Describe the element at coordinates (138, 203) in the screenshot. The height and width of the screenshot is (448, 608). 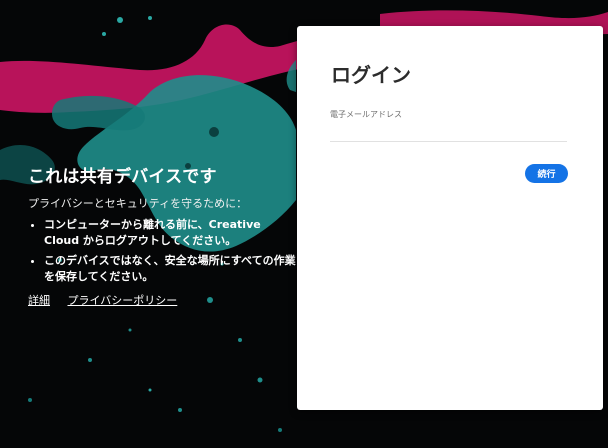
I see `shared-device-subtitle: プライバシーとセキュリティを守るために：` at that location.